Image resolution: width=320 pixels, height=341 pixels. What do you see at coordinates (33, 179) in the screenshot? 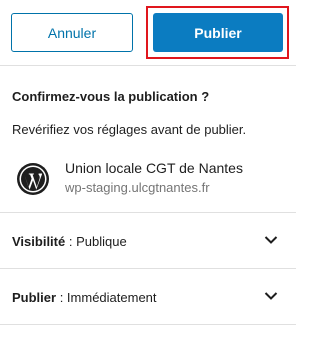
I see `wordpress-logo-icon` at bounding box center [33, 179].